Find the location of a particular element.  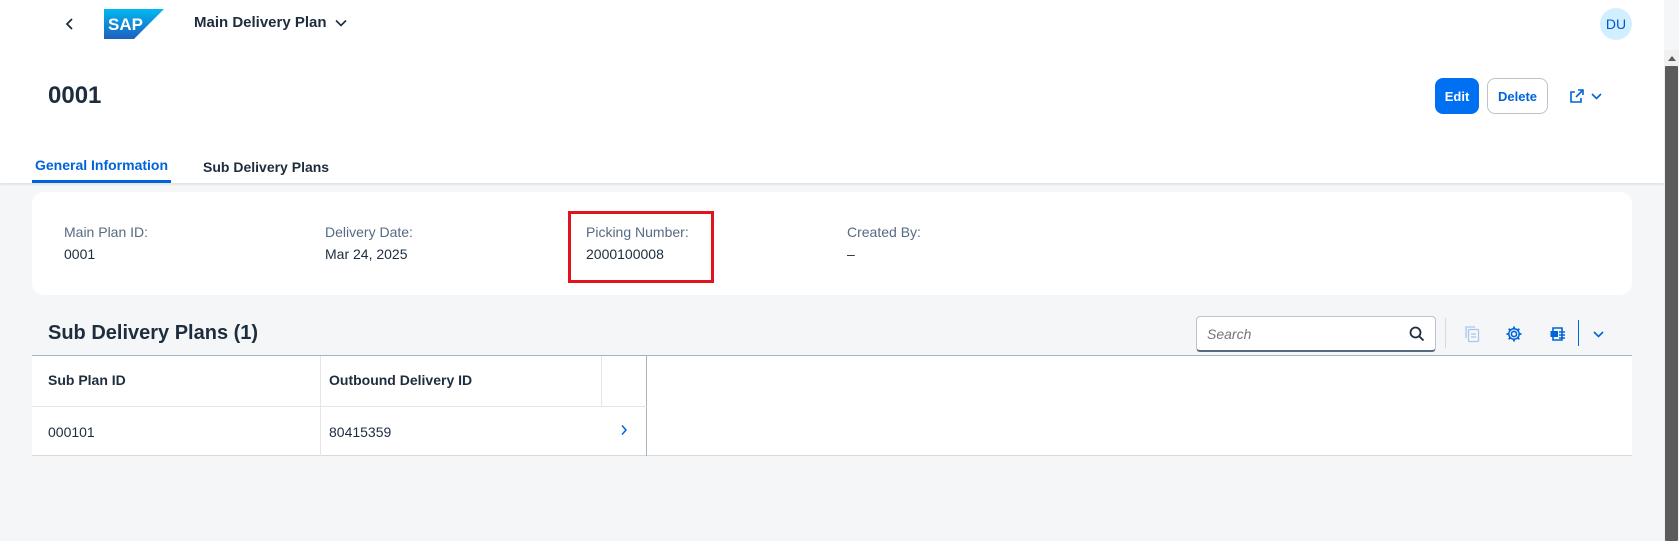

delete-button: Delete is located at coordinates (1517, 96).